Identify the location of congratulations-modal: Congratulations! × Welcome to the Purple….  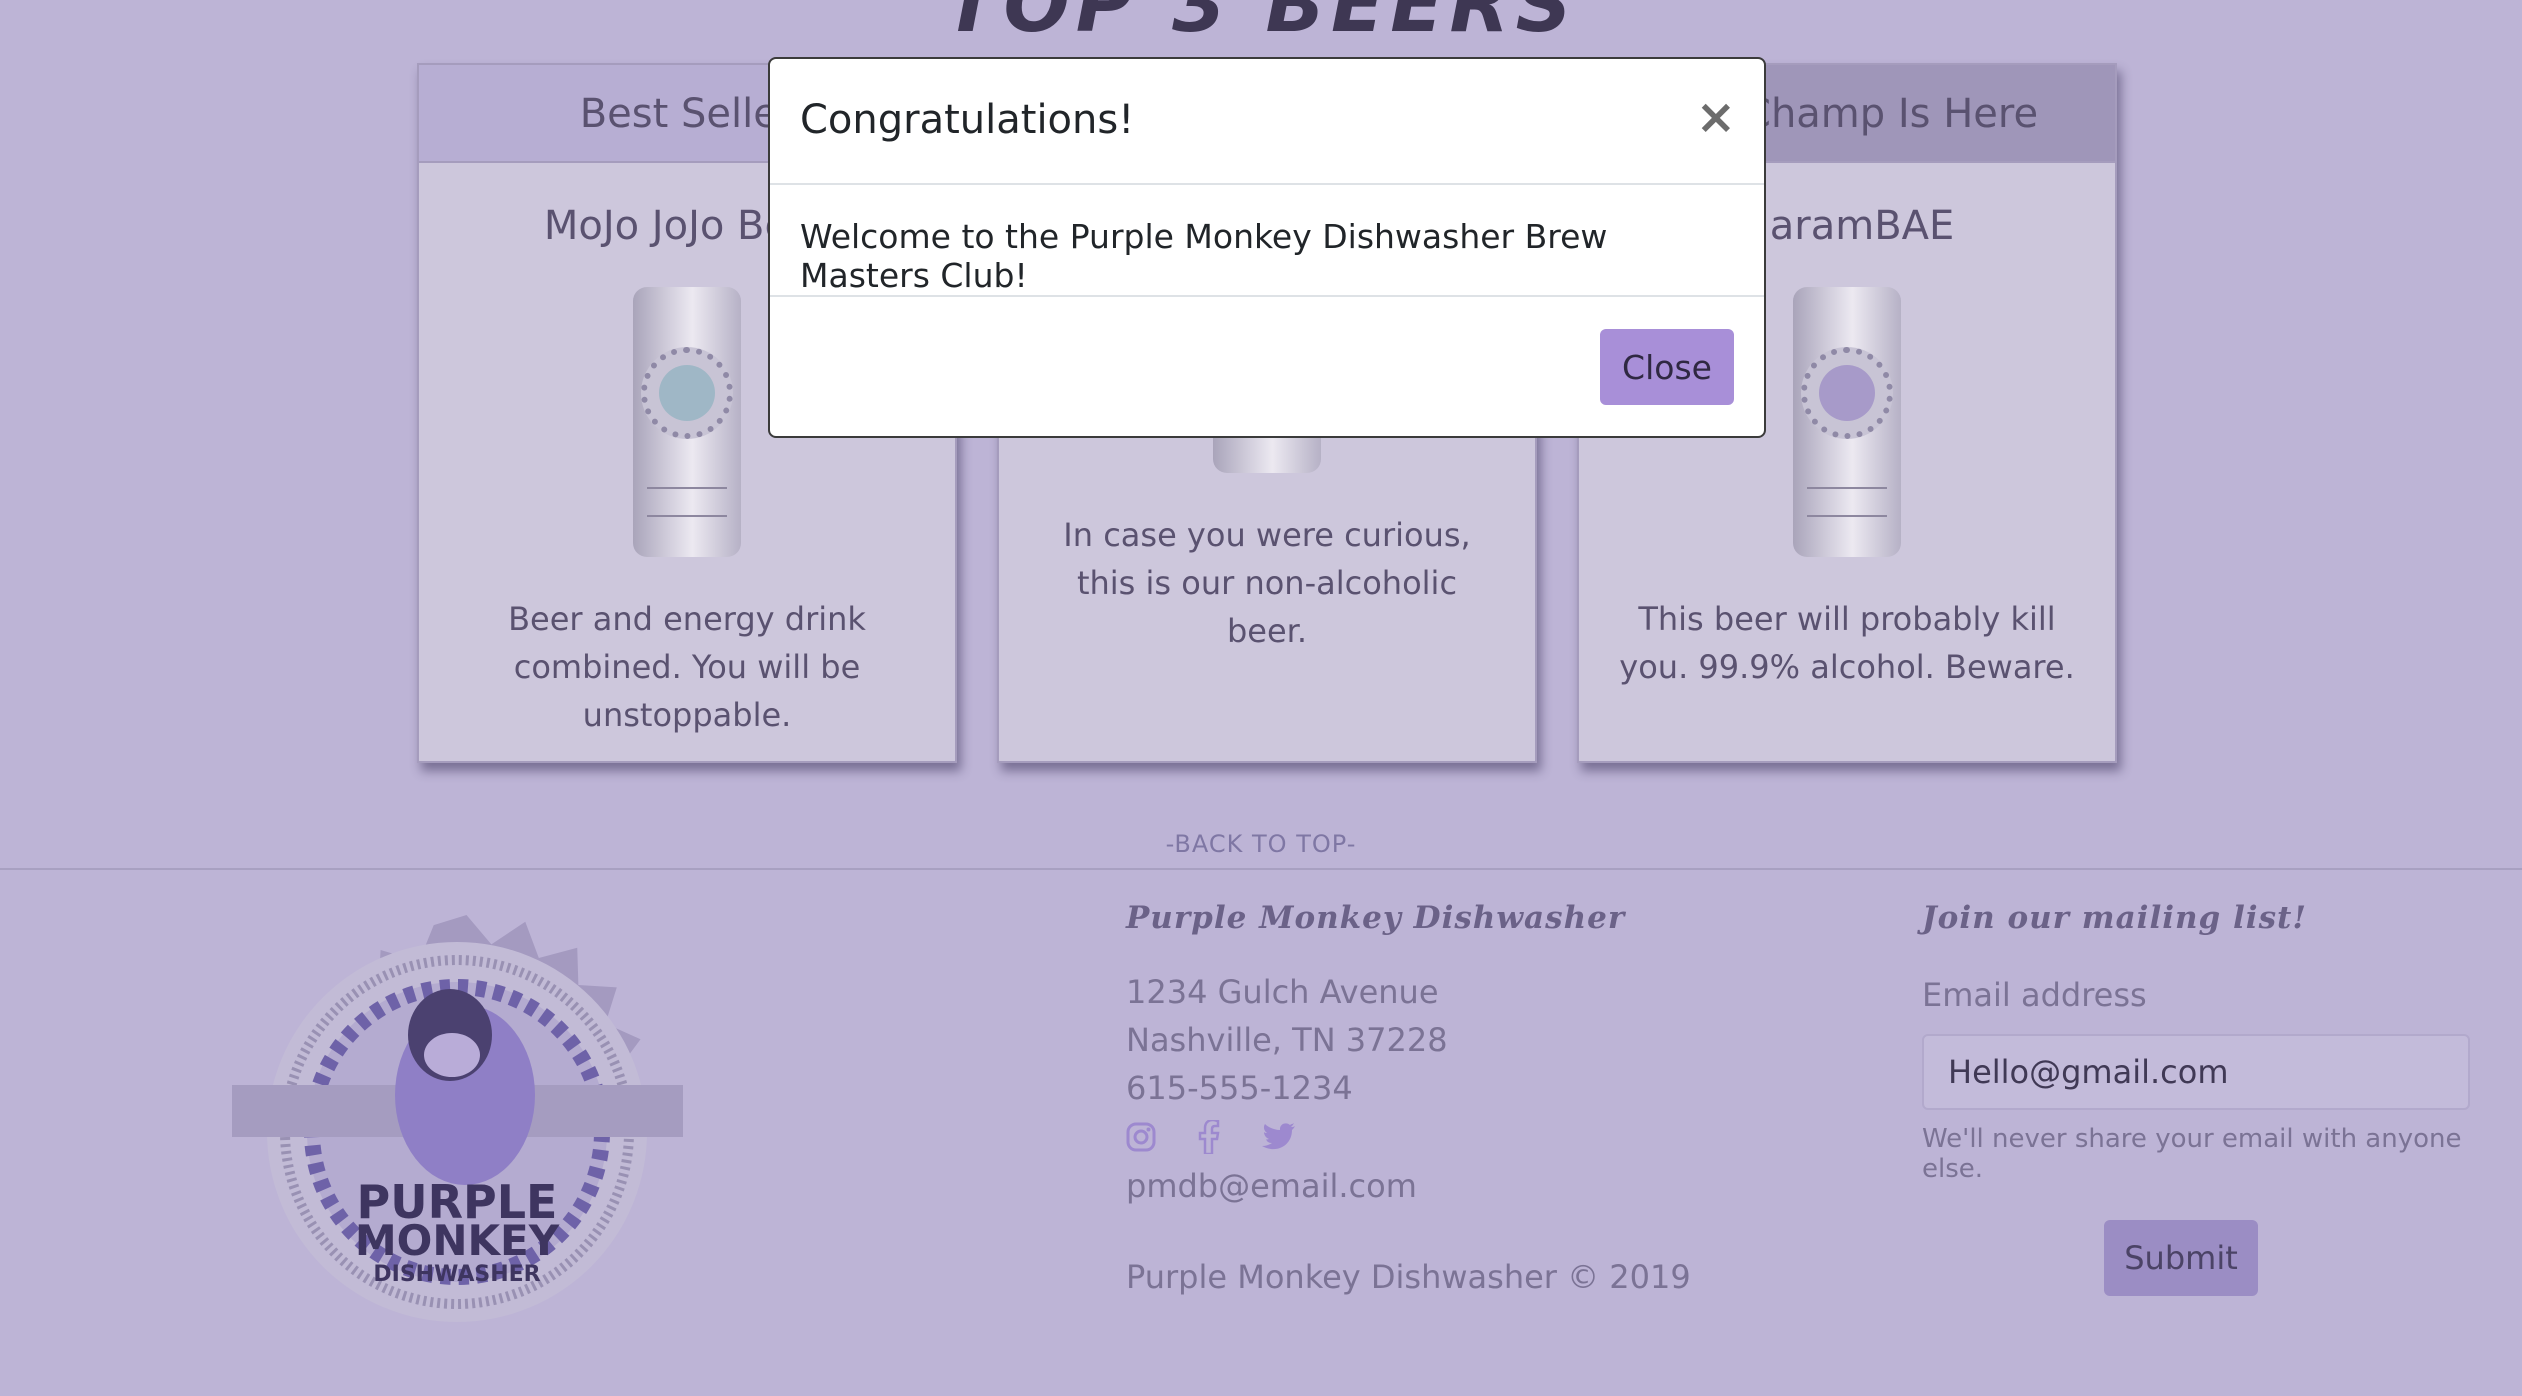
(1267, 247).